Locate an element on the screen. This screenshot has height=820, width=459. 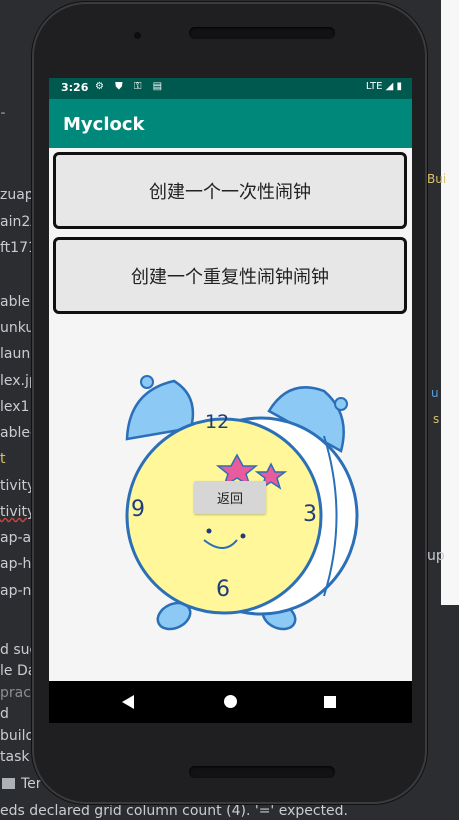
ide-fragment: pract is located at coordinates (18, 693).